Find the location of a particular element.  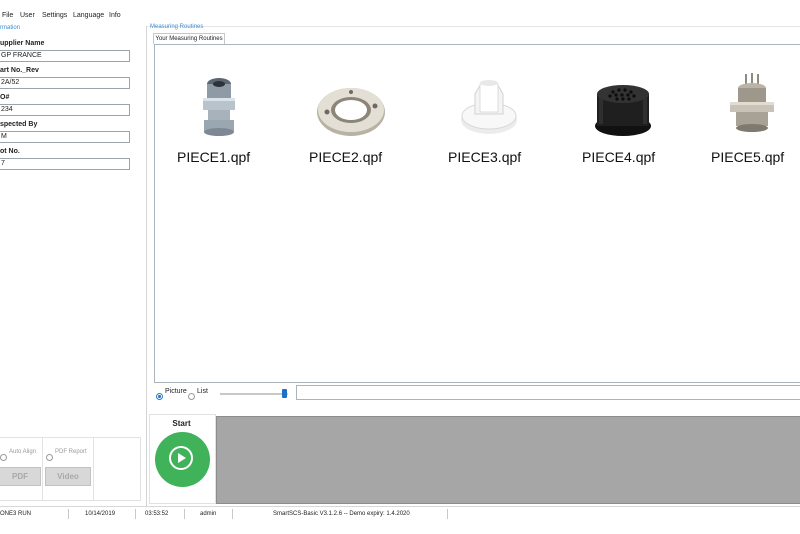

piece5-thumbnail is located at coordinates (752, 105).